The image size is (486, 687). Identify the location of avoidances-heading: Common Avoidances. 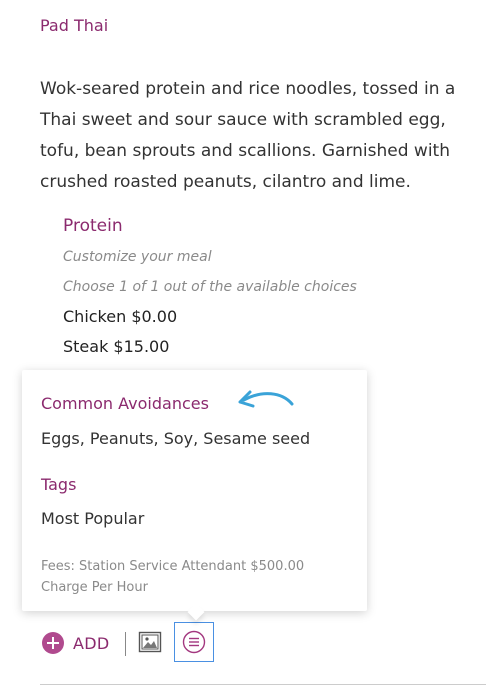
(125, 403).